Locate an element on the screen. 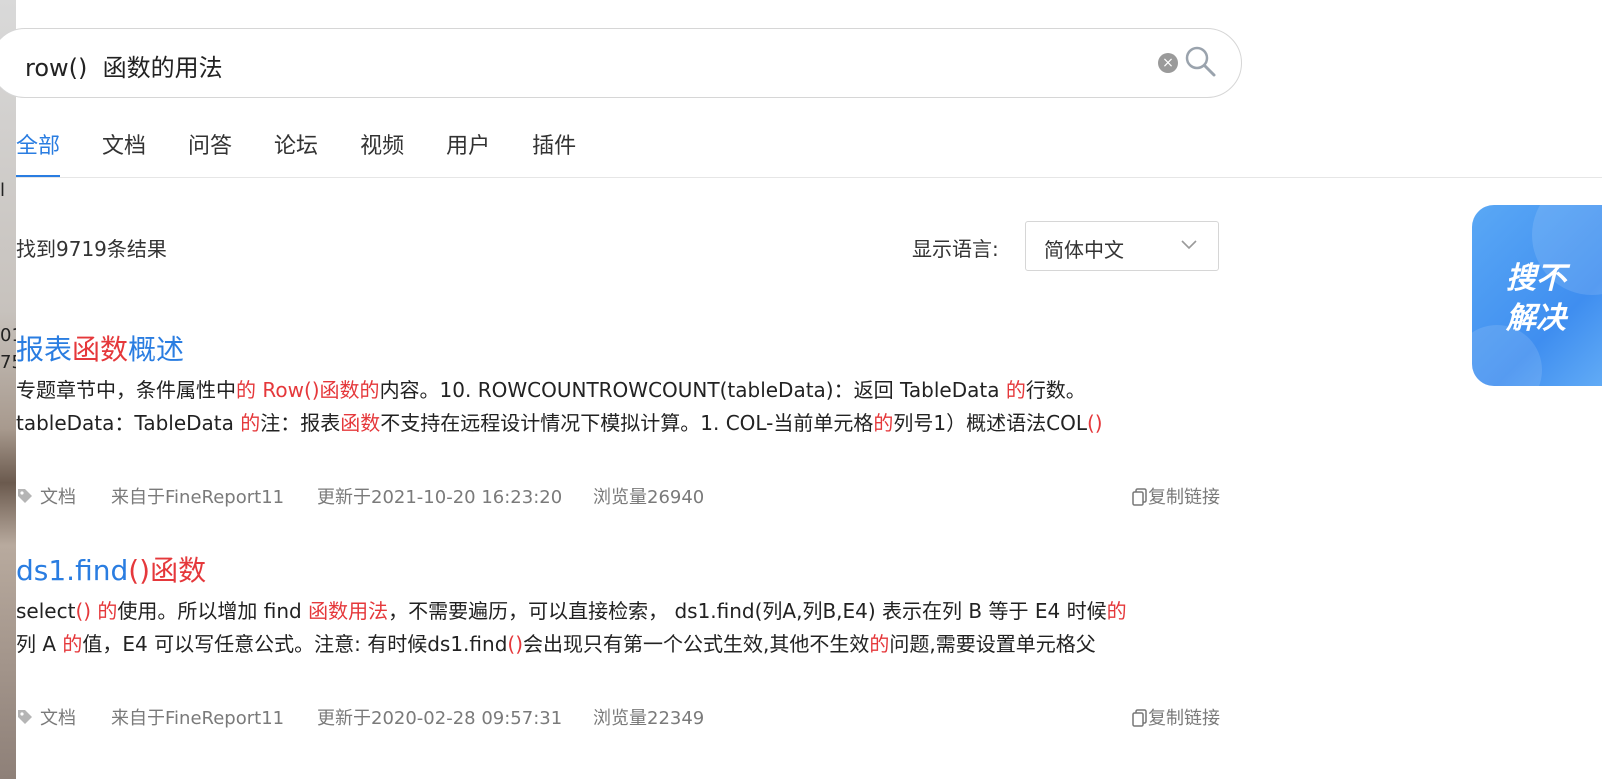  search-tabs: 全部 文档 问答 论坛 视频 用户 插件 is located at coordinates (317, 153).